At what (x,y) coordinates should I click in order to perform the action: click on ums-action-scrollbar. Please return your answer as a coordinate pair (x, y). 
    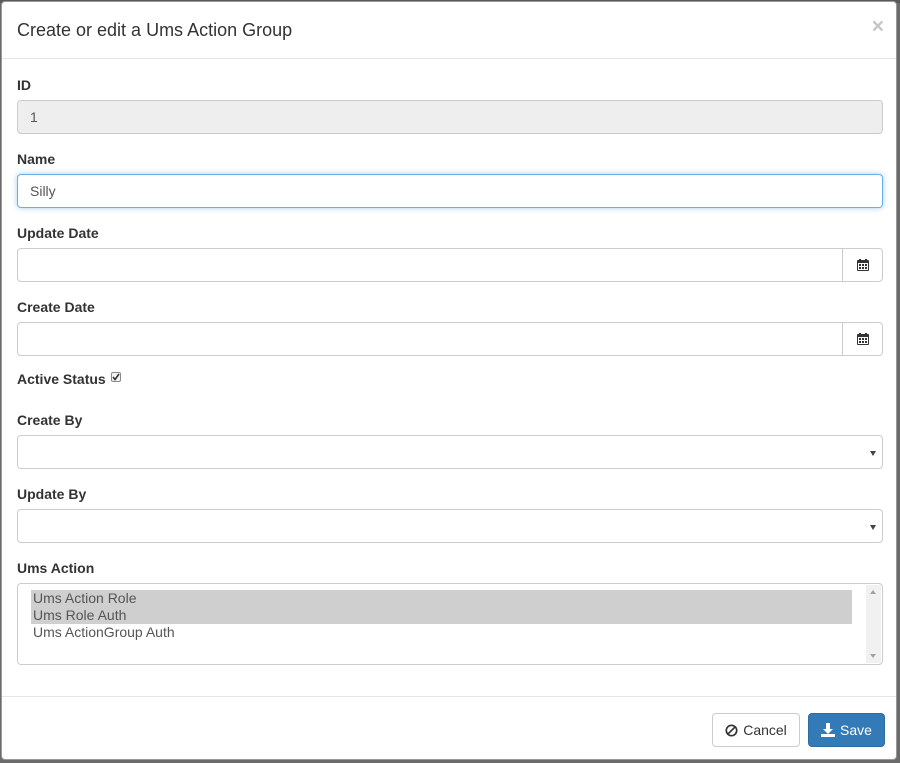
    Looking at the image, I should click on (873, 624).